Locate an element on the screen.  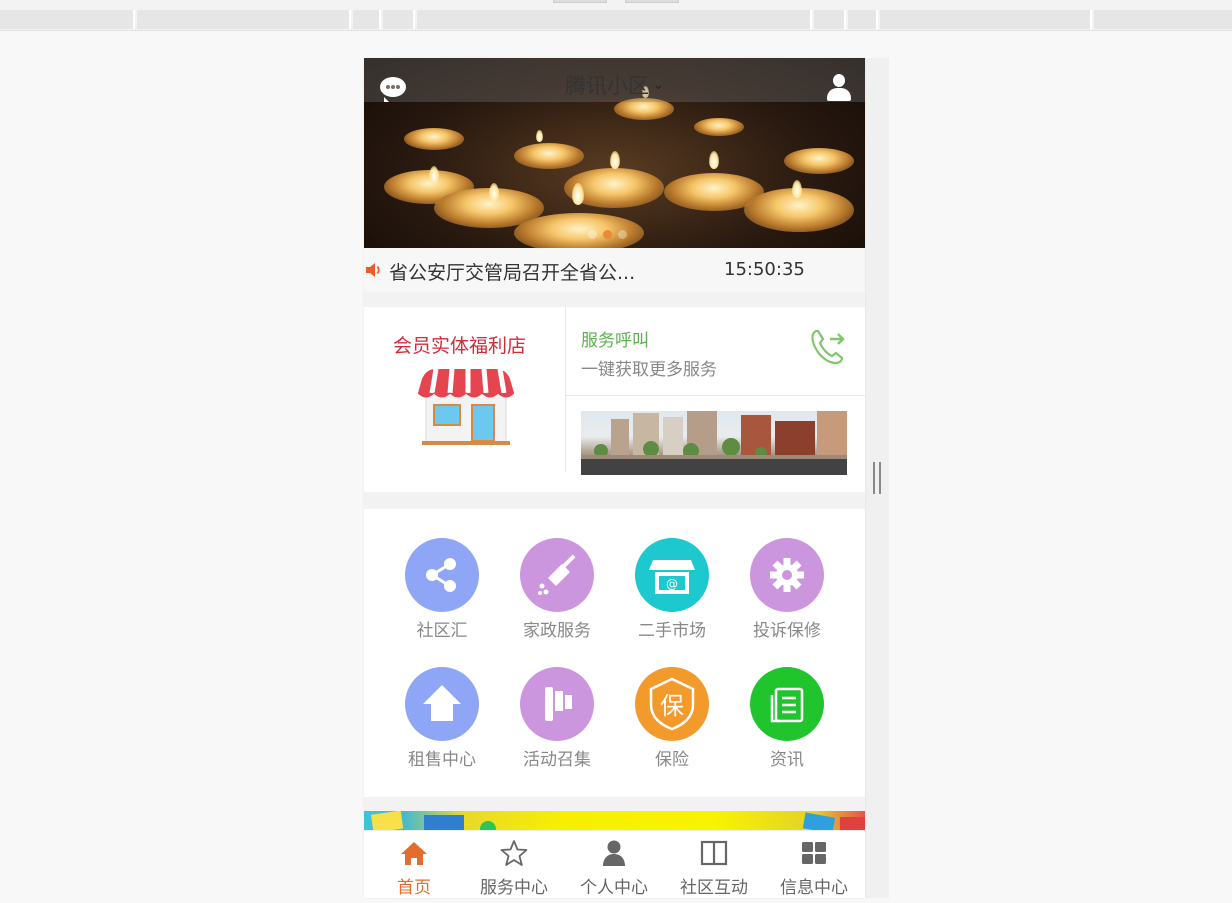
carousel-dot-active is located at coordinates (607, 234).